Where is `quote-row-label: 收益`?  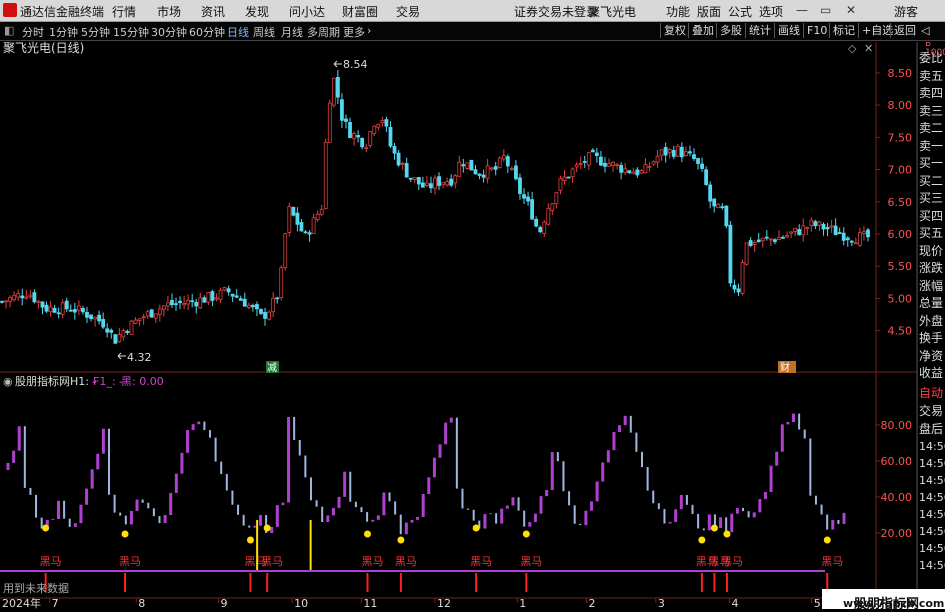
quote-row-label: 收益 is located at coordinates (931, 373).